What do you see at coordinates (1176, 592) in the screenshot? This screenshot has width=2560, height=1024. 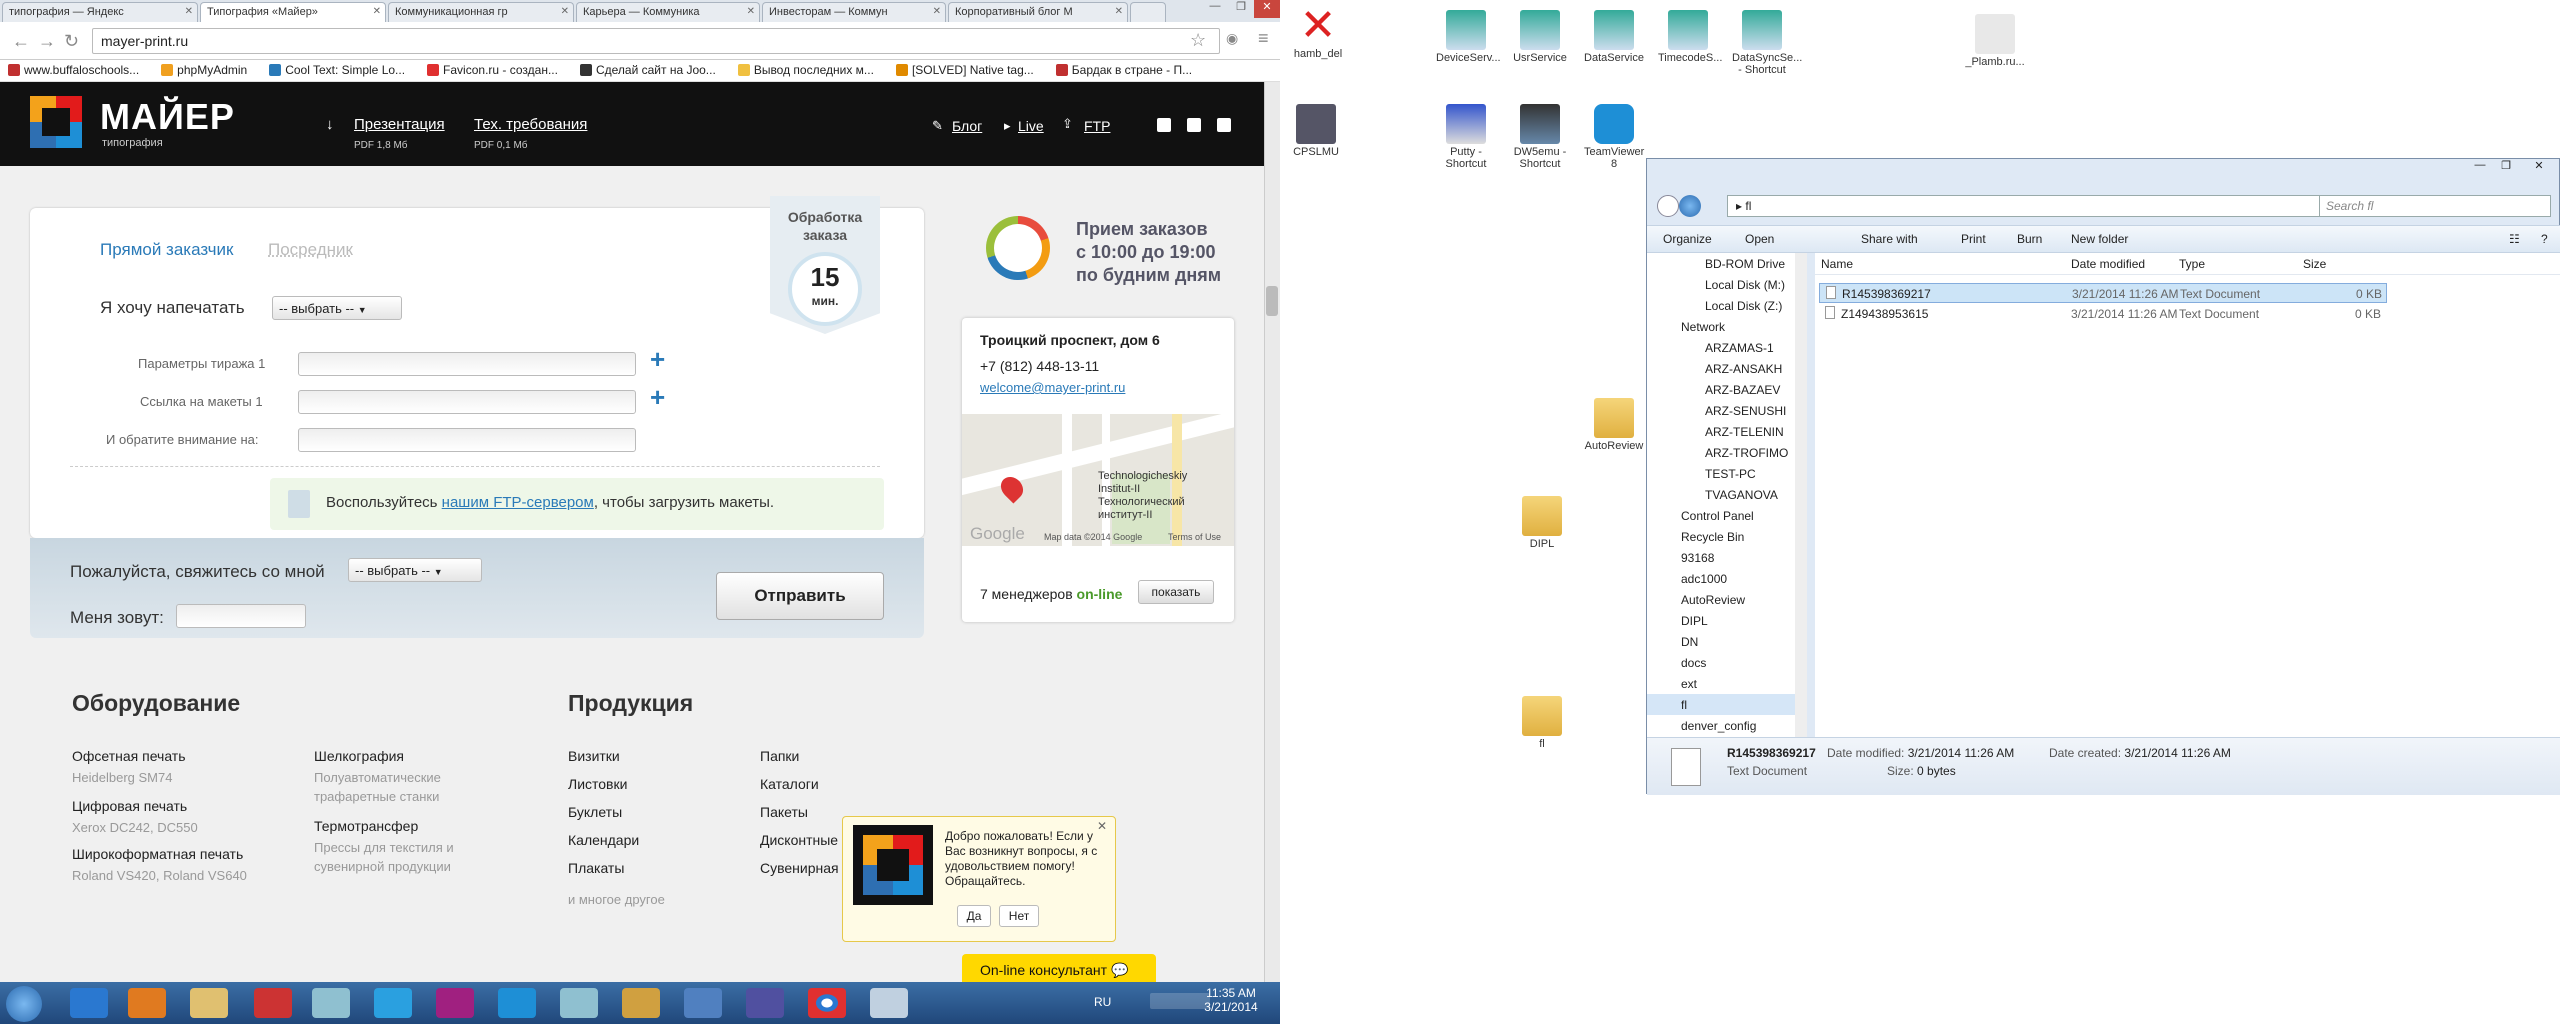 I see `show-managers-button: показать` at bounding box center [1176, 592].